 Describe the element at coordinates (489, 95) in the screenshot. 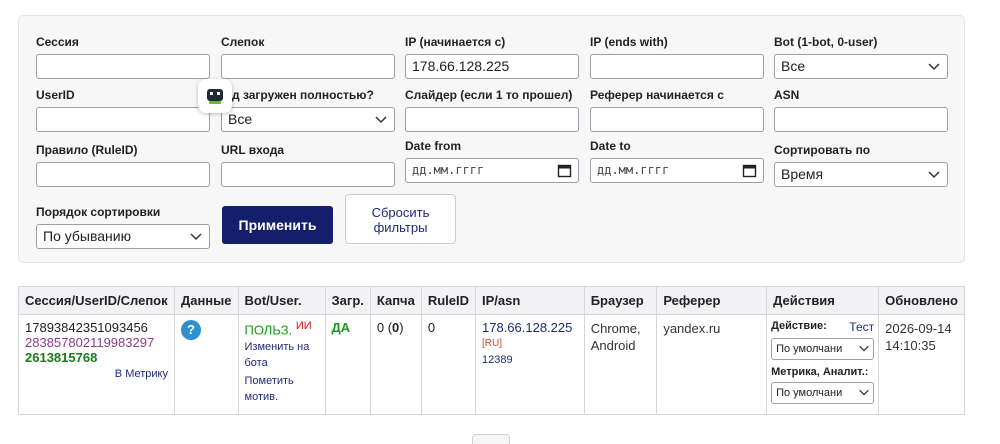

I see `slider-label: Слайдер (если 1 то прошел)` at that location.